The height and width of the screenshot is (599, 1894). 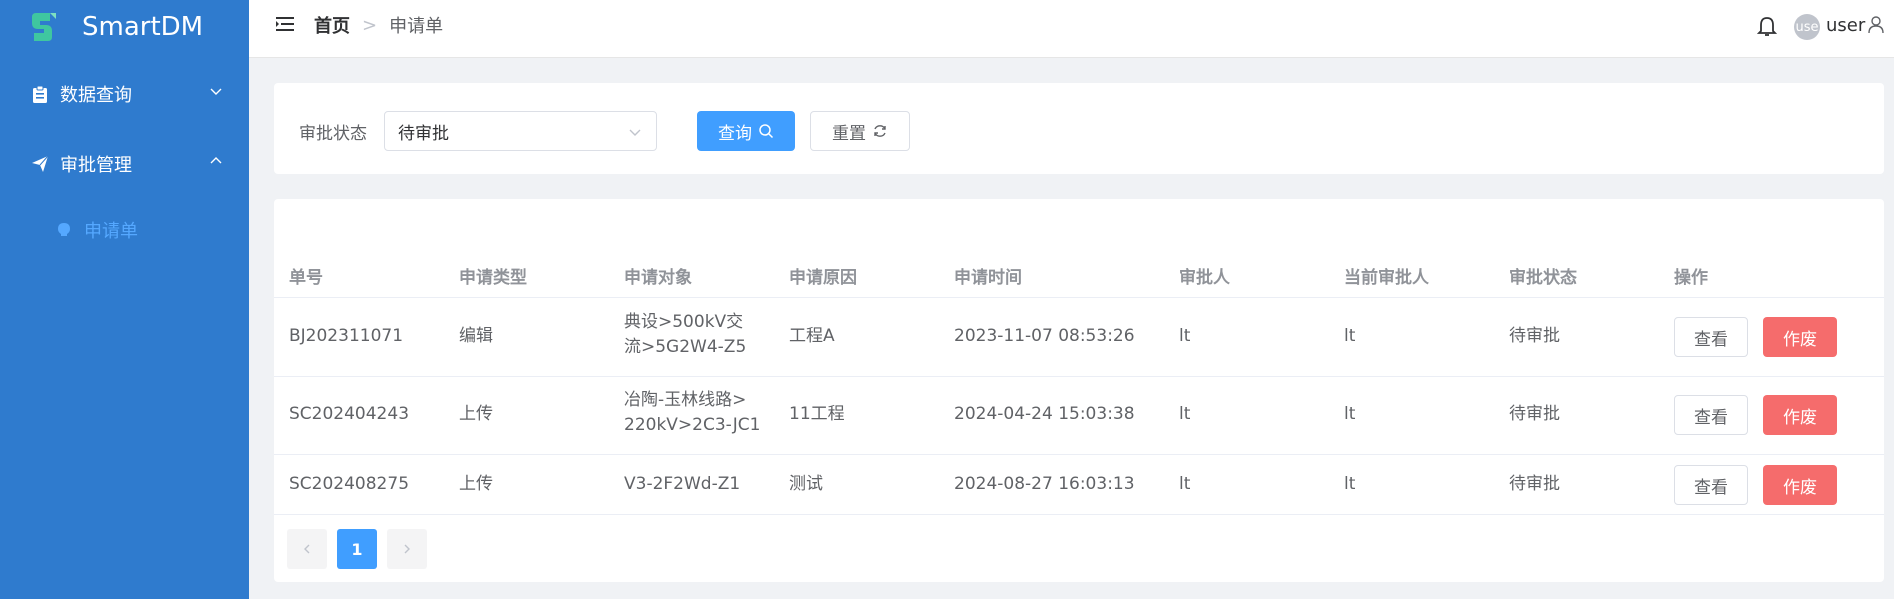 What do you see at coordinates (1079, 272) in the screenshot?
I see `table-header: 单号 申请类型 申请对象 申请原因 申请时间 审批人 当前审批人 审批状态 操作` at bounding box center [1079, 272].